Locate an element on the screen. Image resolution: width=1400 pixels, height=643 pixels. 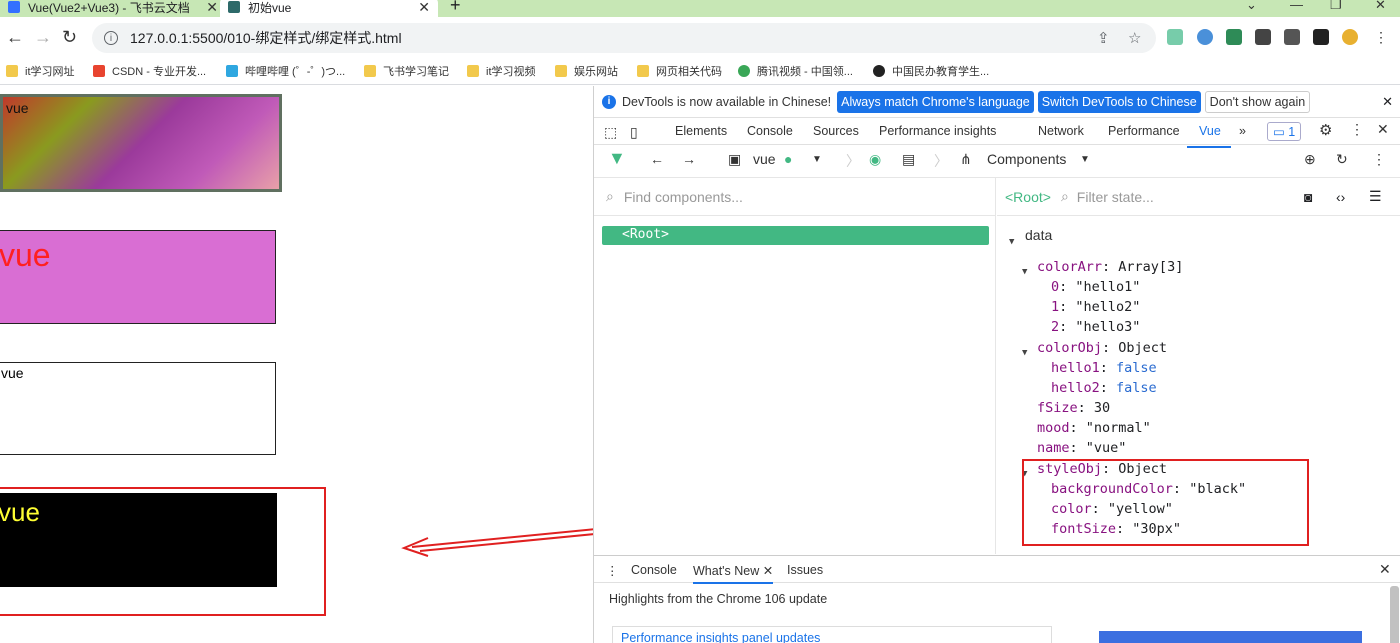
bookmark-item: it学习网址 is located at coordinates (40, 71).